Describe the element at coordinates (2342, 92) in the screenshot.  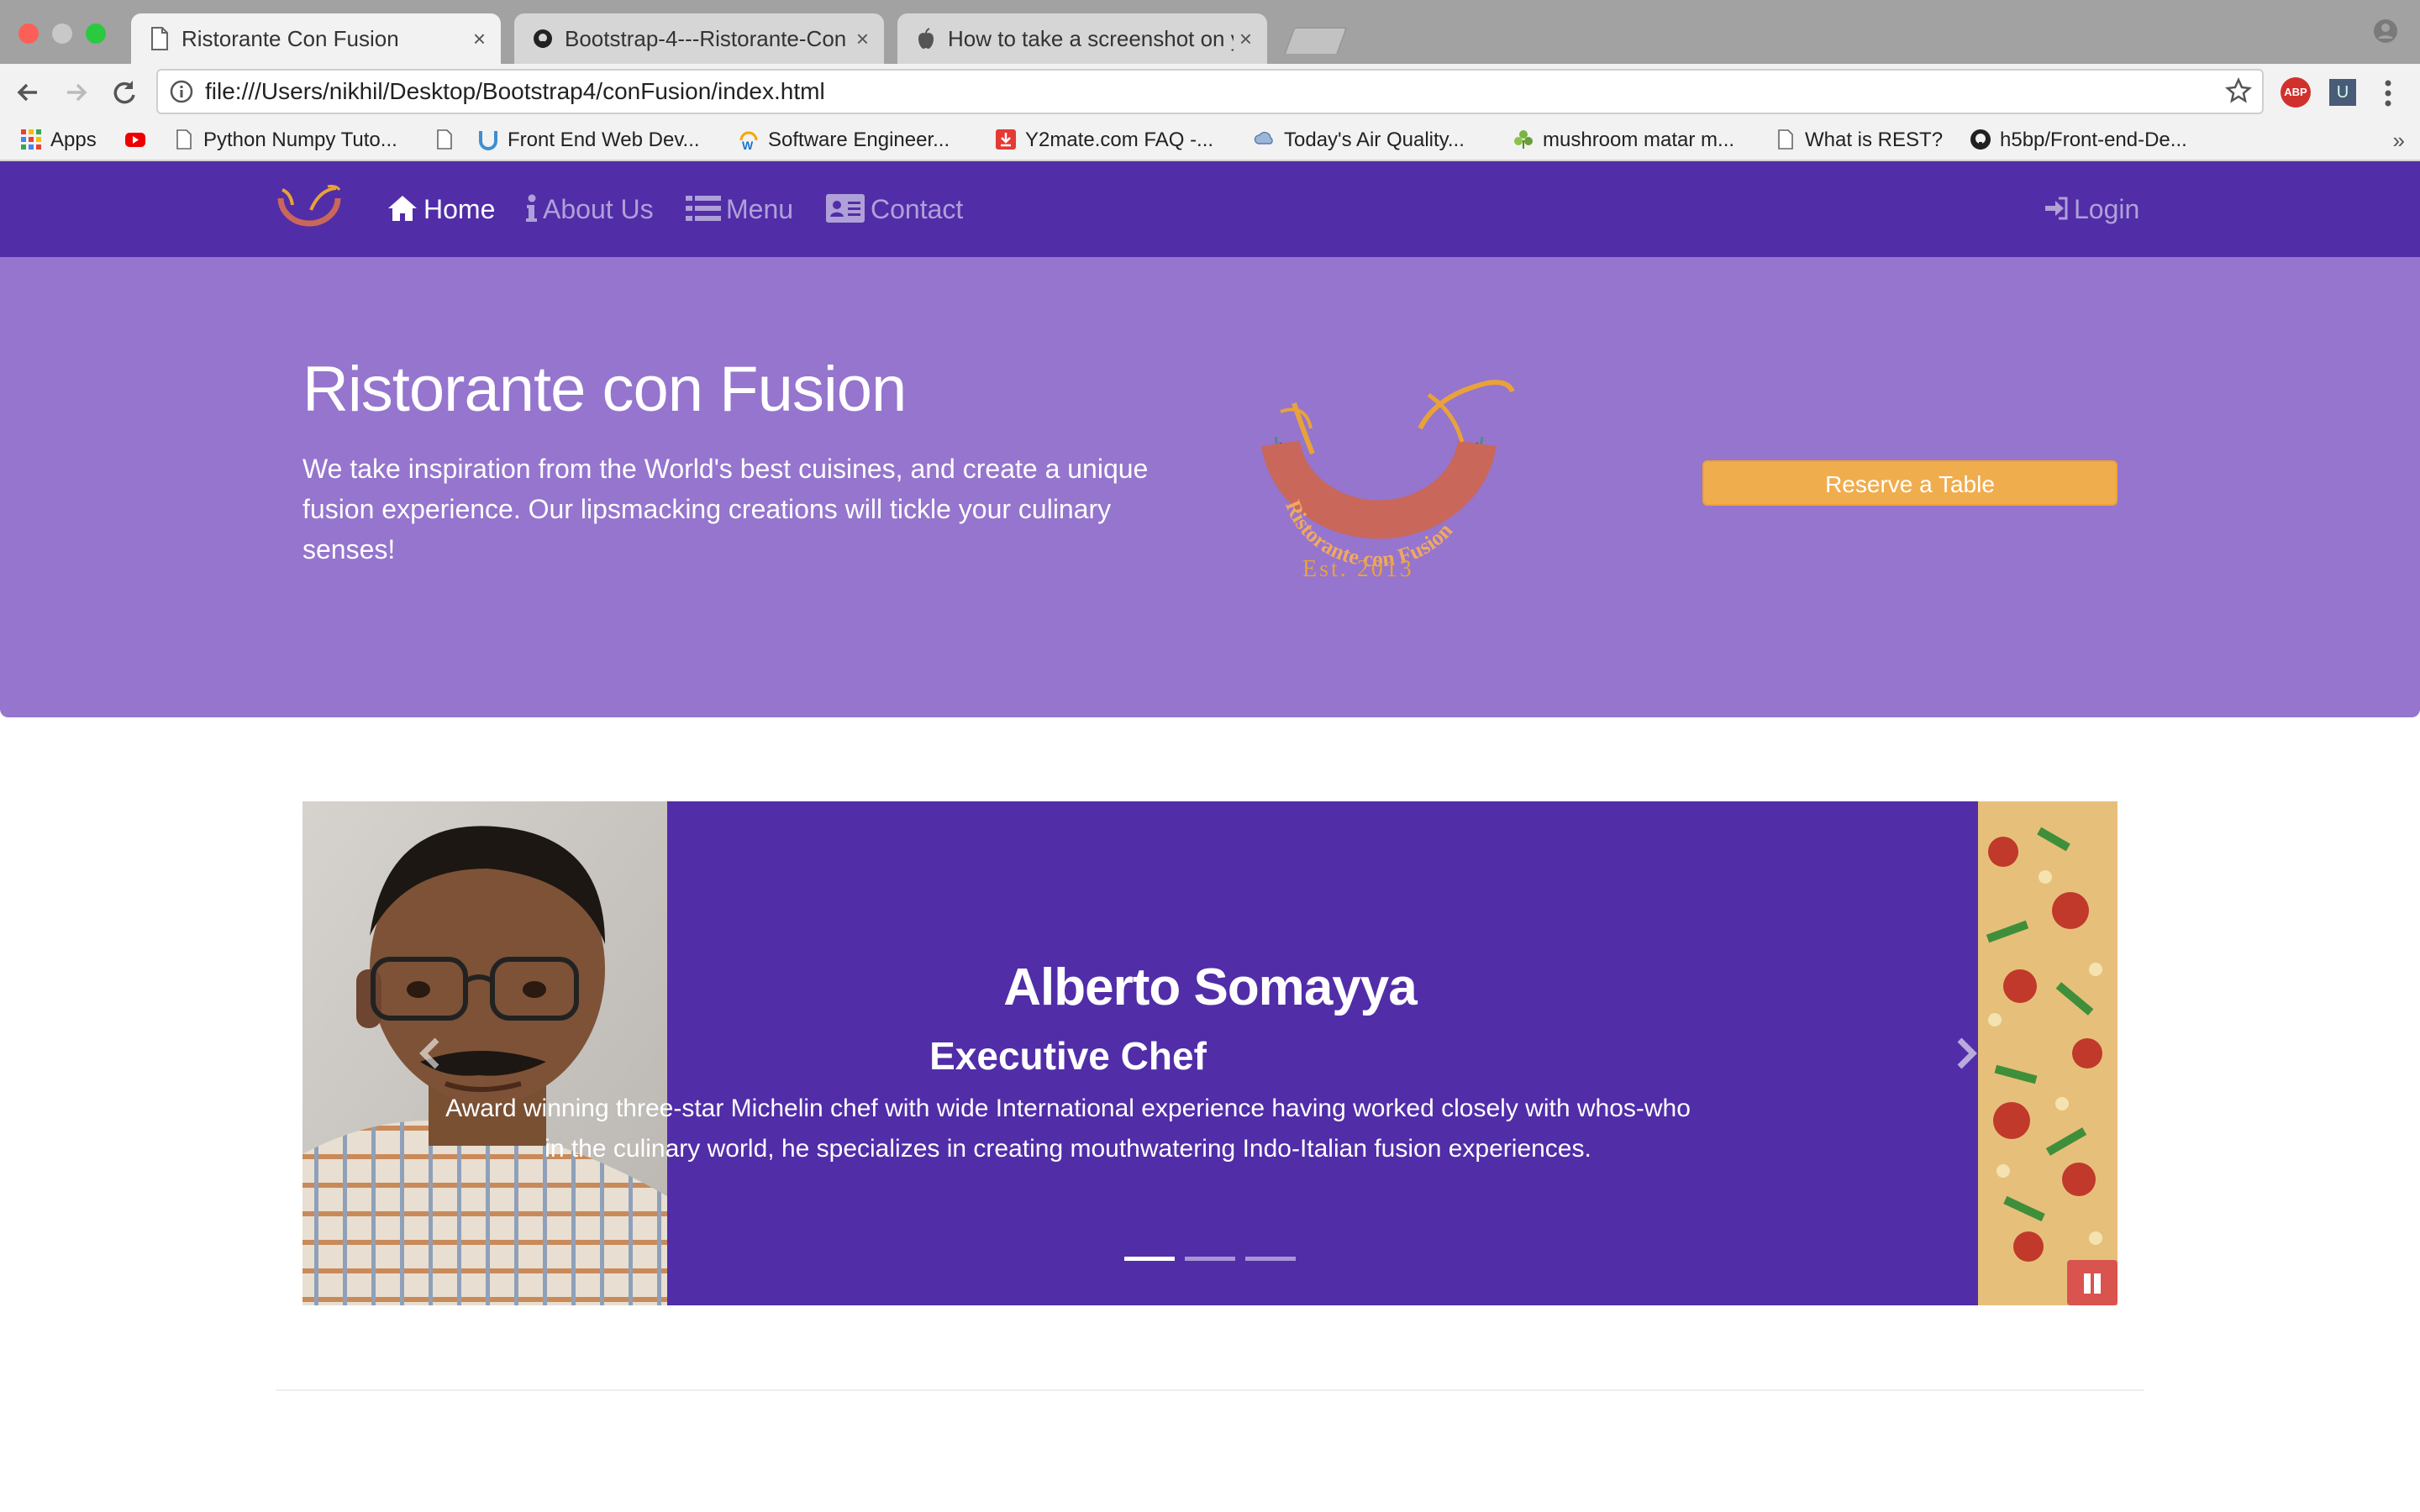
I see `extension-u-icon: U` at that location.